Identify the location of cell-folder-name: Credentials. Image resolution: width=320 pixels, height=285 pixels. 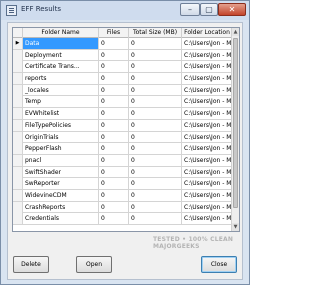
(61, 219).